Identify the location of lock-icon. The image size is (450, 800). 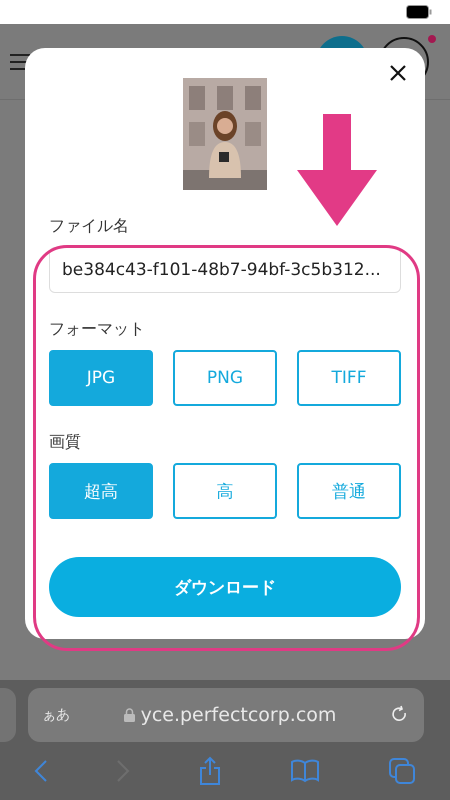
(129, 715).